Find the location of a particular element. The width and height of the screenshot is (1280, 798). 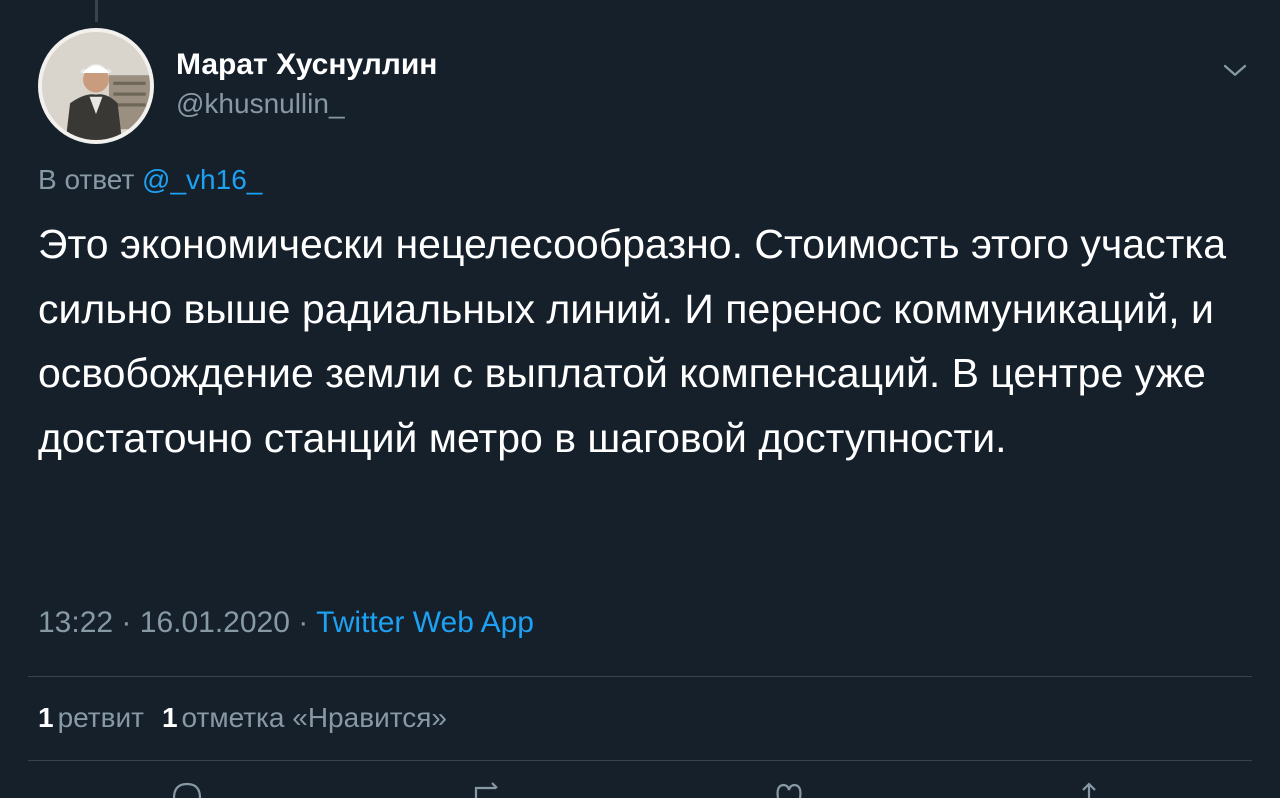

chevron-down-icon is located at coordinates (1235, 71).